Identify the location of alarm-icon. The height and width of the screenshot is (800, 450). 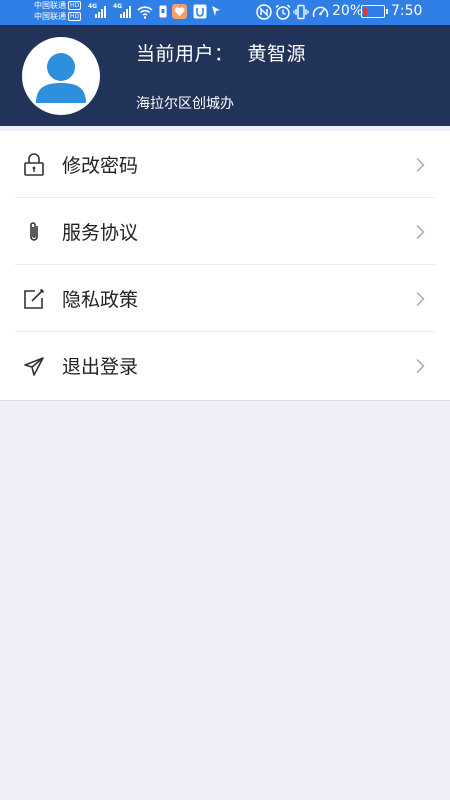
(283, 12).